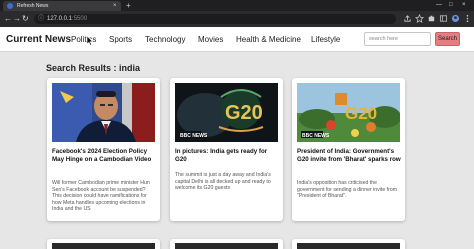 Image resolution: width=474 pixels, height=249 pixels. I want to click on site-logo: Current News, so click(38, 39).